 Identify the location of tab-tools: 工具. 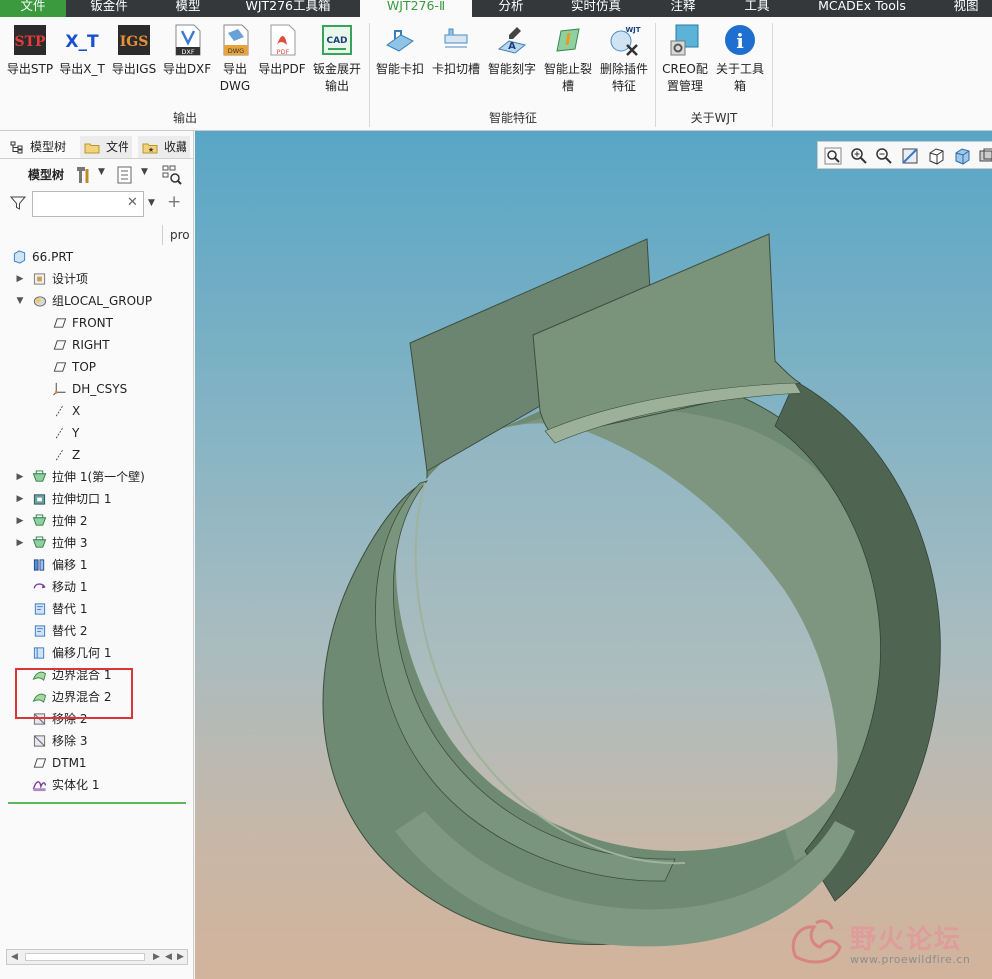
(757, 8).